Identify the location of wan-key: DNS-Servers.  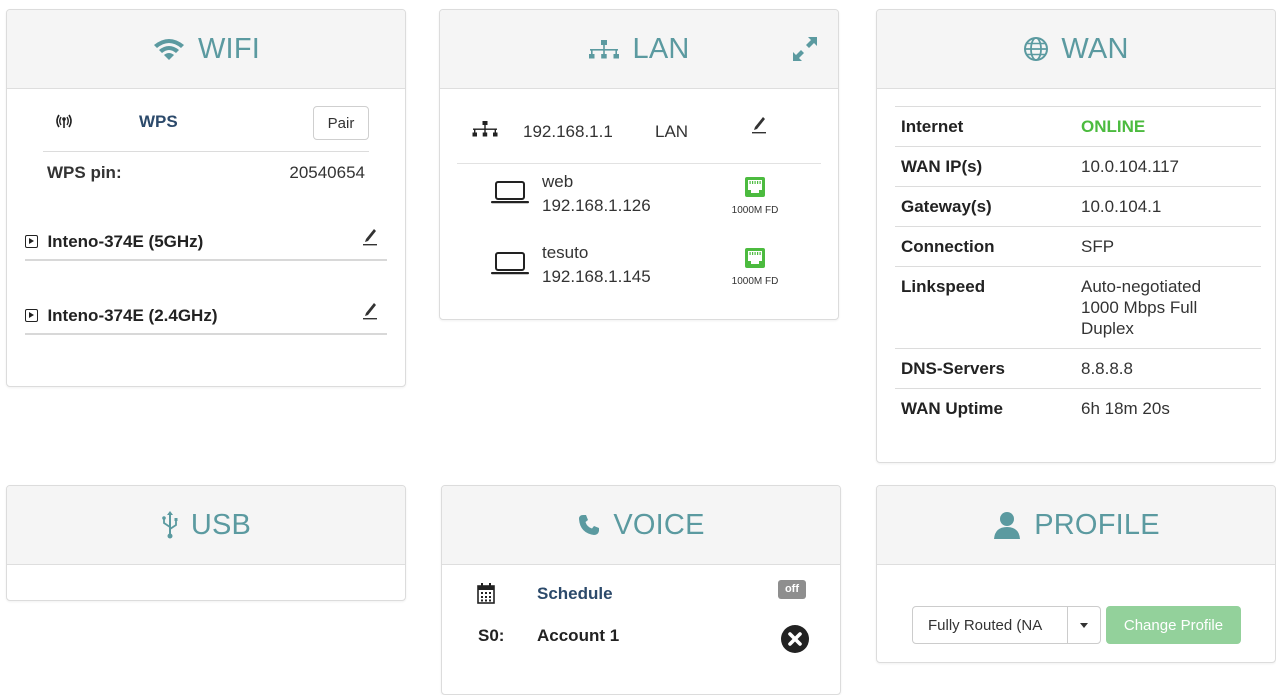
(985, 368).